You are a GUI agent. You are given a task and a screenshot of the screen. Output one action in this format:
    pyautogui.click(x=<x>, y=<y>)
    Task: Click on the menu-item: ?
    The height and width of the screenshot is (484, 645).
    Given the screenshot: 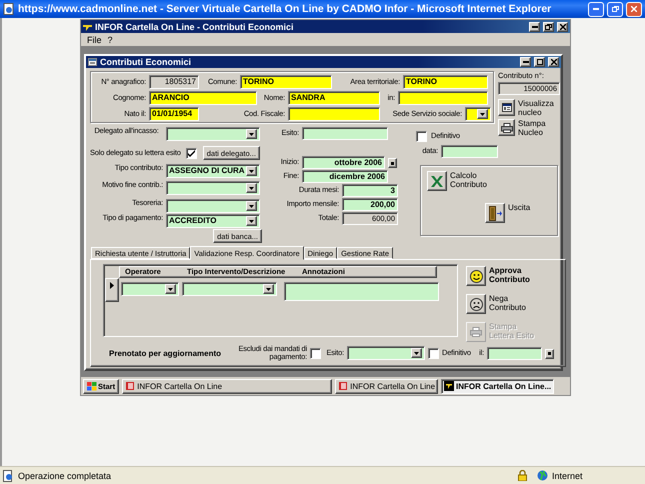 What is the action you would take?
    pyautogui.click(x=110, y=39)
    